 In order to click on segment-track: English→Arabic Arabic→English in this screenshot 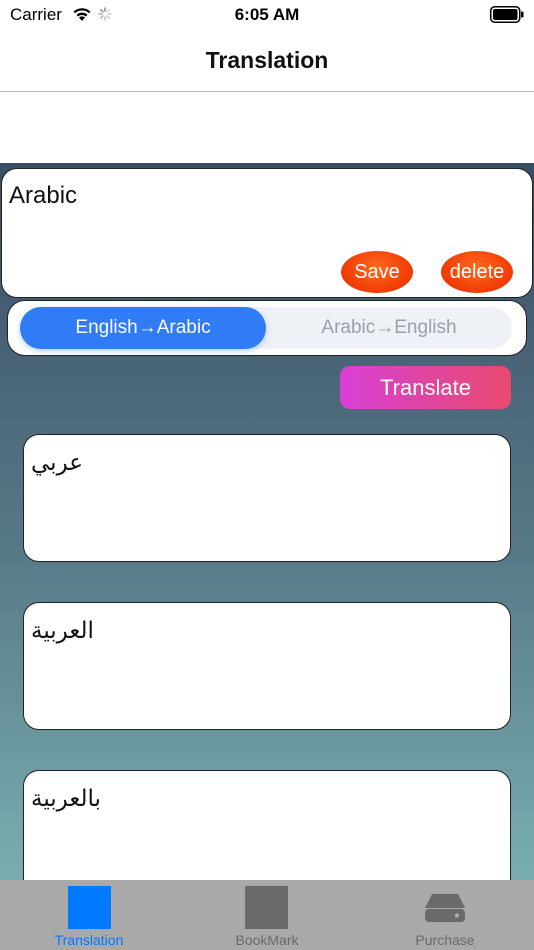, I will do `click(266, 328)`.